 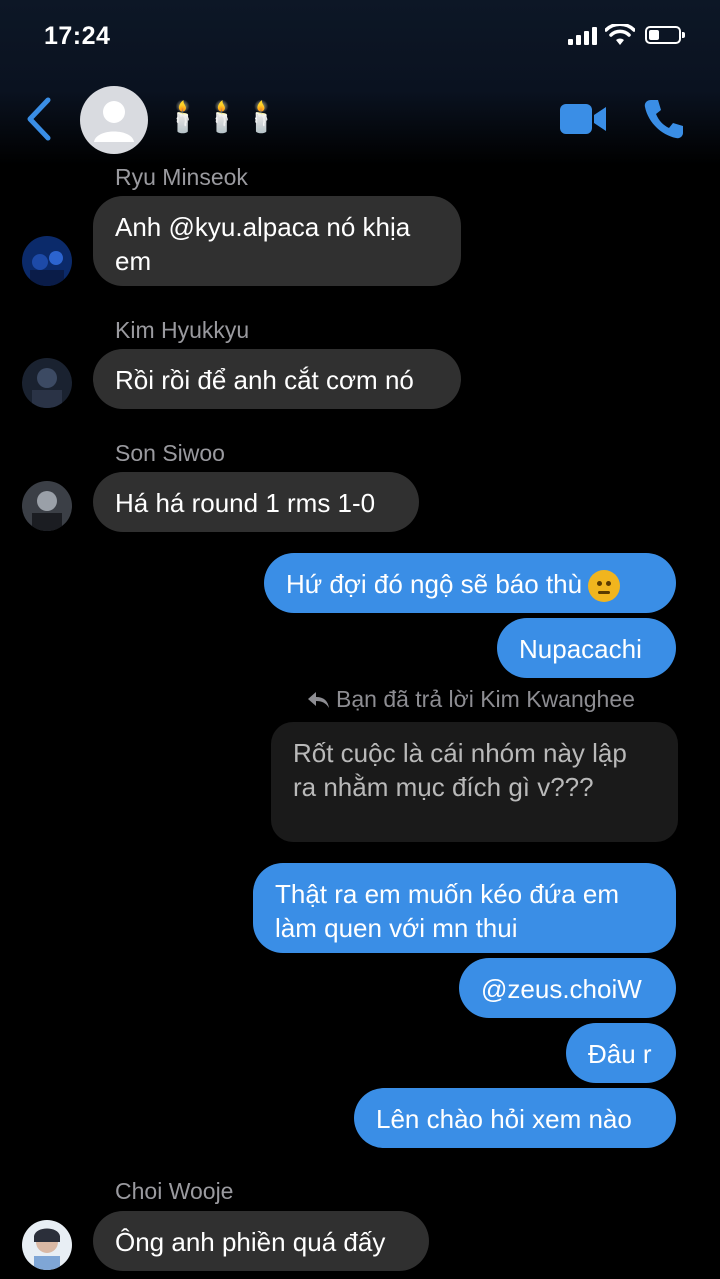 What do you see at coordinates (47, 506) in the screenshot?
I see `avatar-son-siwoo` at bounding box center [47, 506].